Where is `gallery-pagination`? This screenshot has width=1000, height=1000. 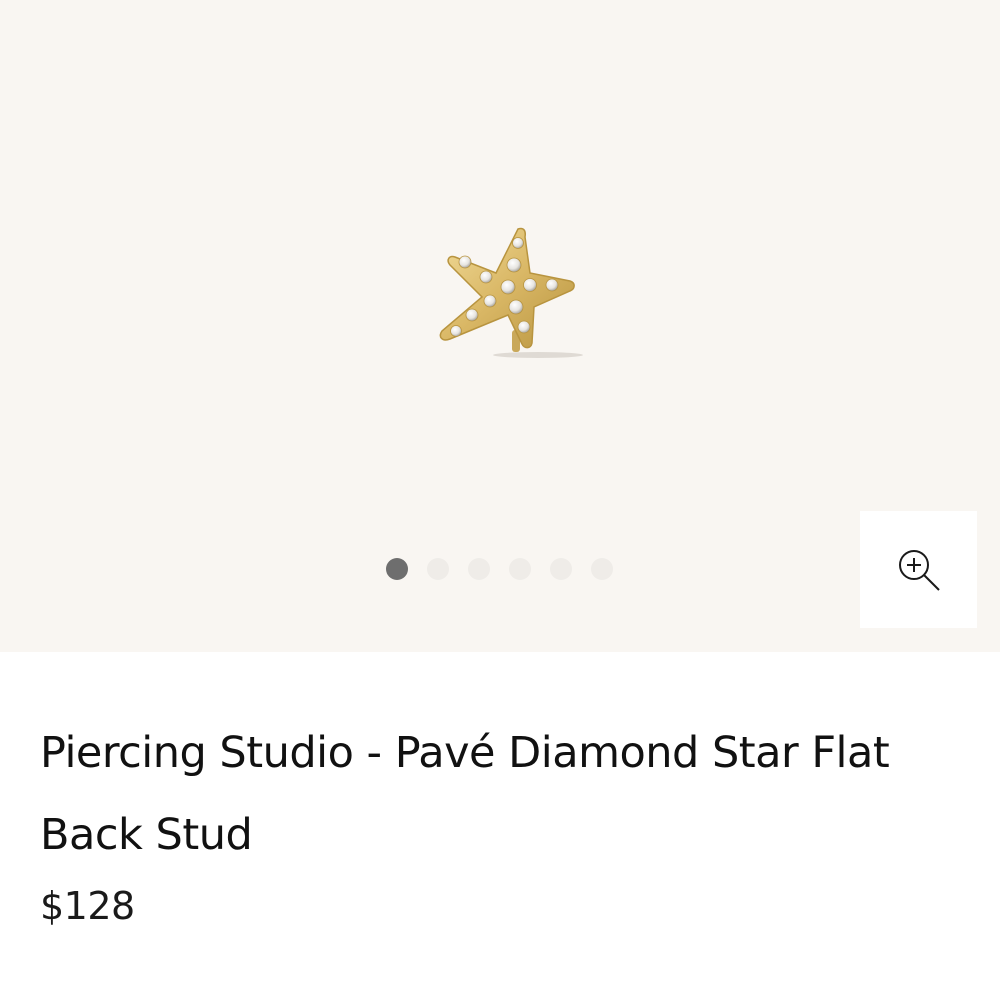 gallery-pagination is located at coordinates (499, 569).